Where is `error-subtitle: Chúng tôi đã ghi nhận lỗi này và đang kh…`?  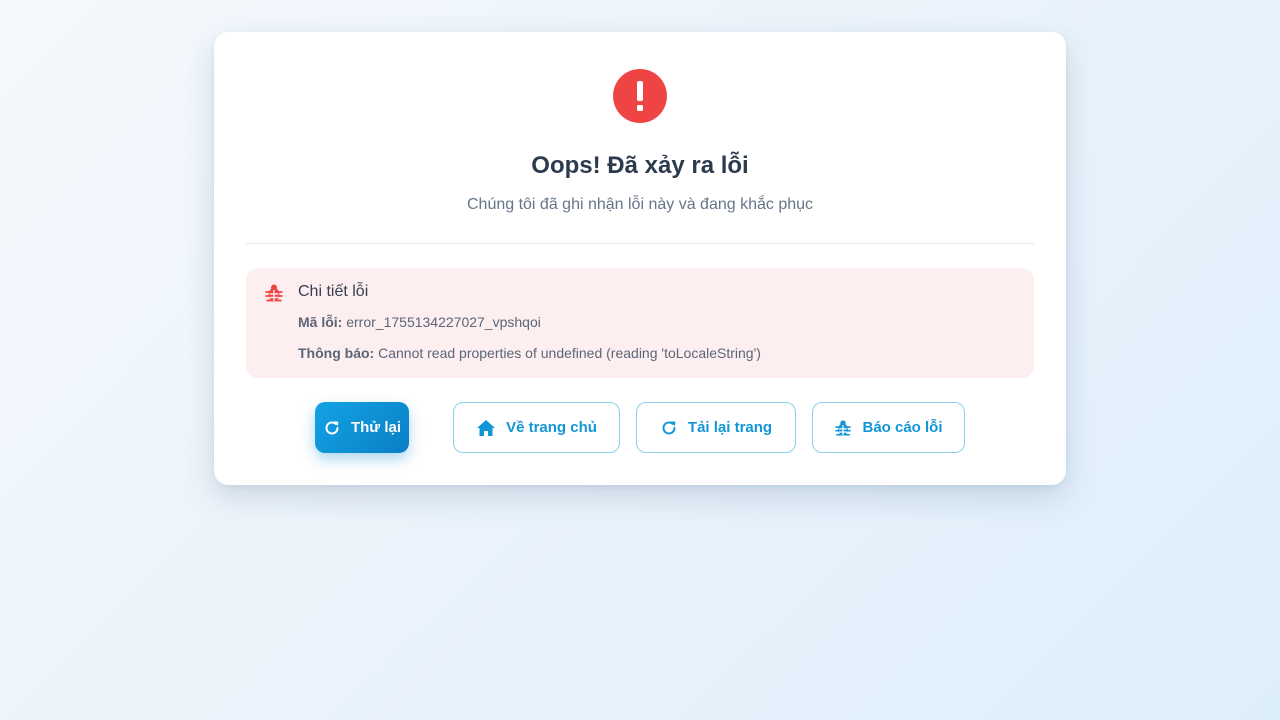 error-subtitle: Chúng tôi đã ghi nhận lỗi này và đang kh… is located at coordinates (640, 204).